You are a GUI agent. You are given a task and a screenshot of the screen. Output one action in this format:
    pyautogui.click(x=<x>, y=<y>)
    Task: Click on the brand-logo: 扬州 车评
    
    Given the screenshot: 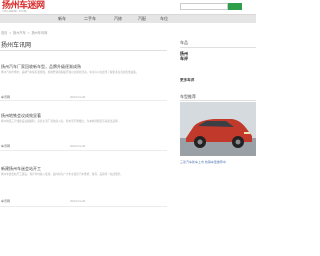 What is the action you would take?
    pyautogui.click(x=187, y=58)
    